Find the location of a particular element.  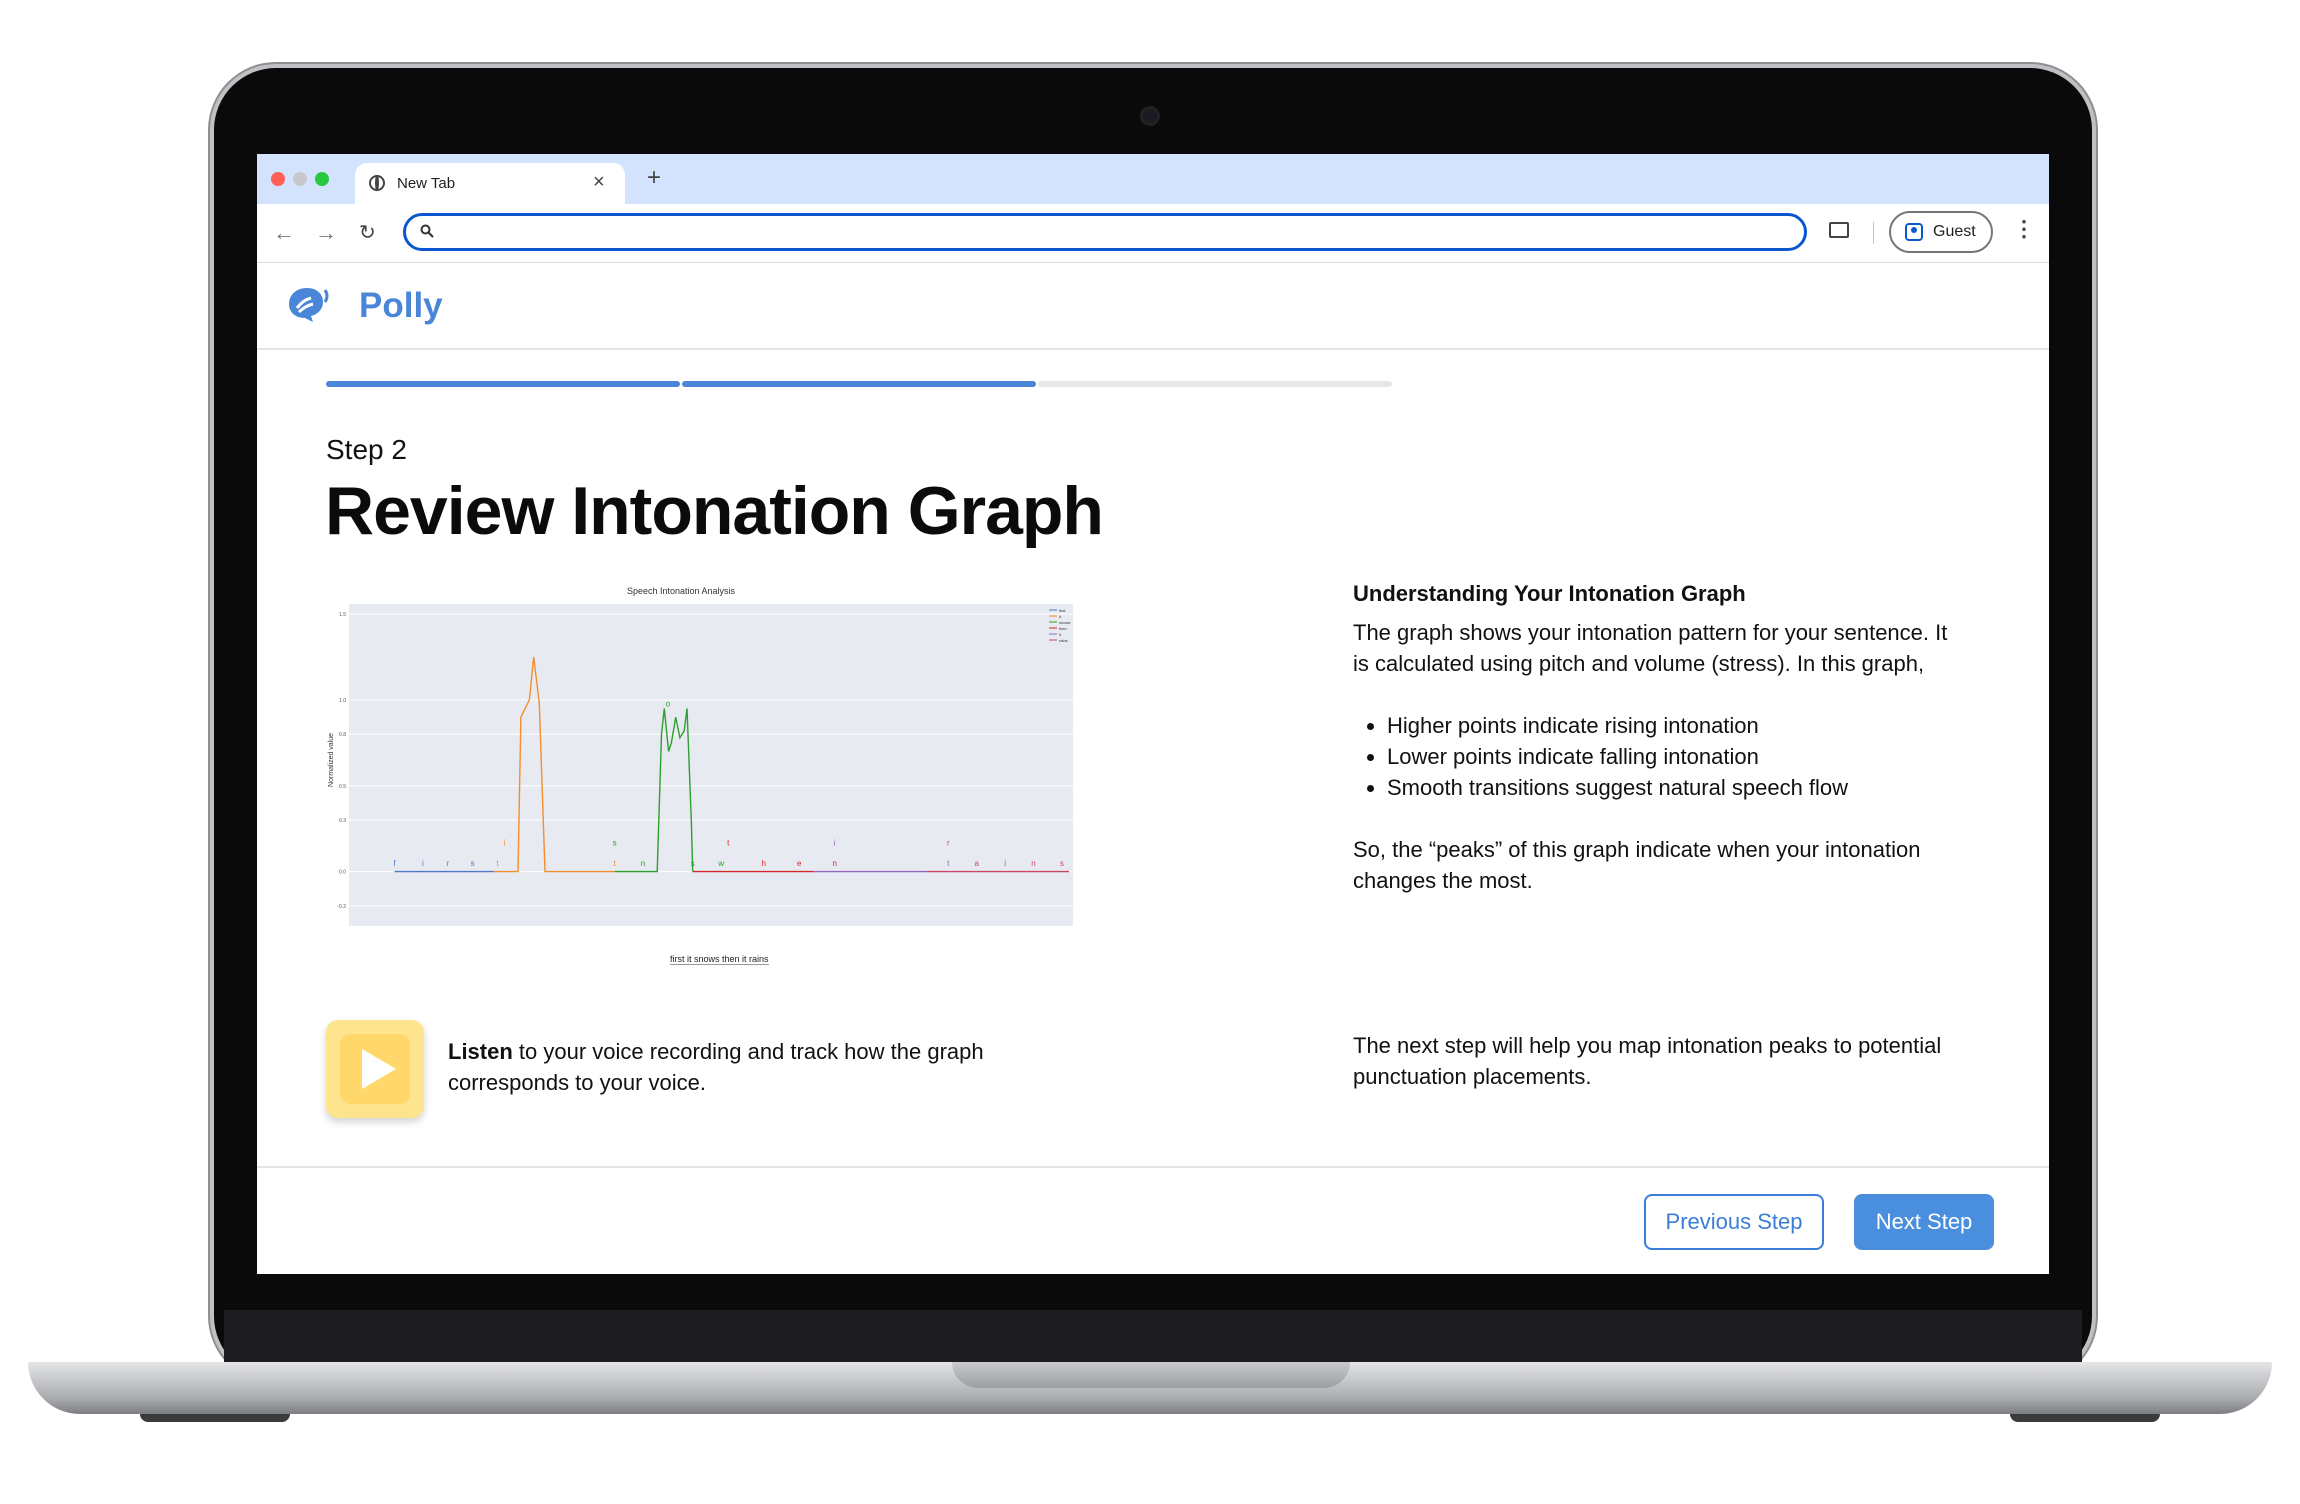

explanation-heading: Understanding Your Intonation Graph is located at coordinates (1549, 593).